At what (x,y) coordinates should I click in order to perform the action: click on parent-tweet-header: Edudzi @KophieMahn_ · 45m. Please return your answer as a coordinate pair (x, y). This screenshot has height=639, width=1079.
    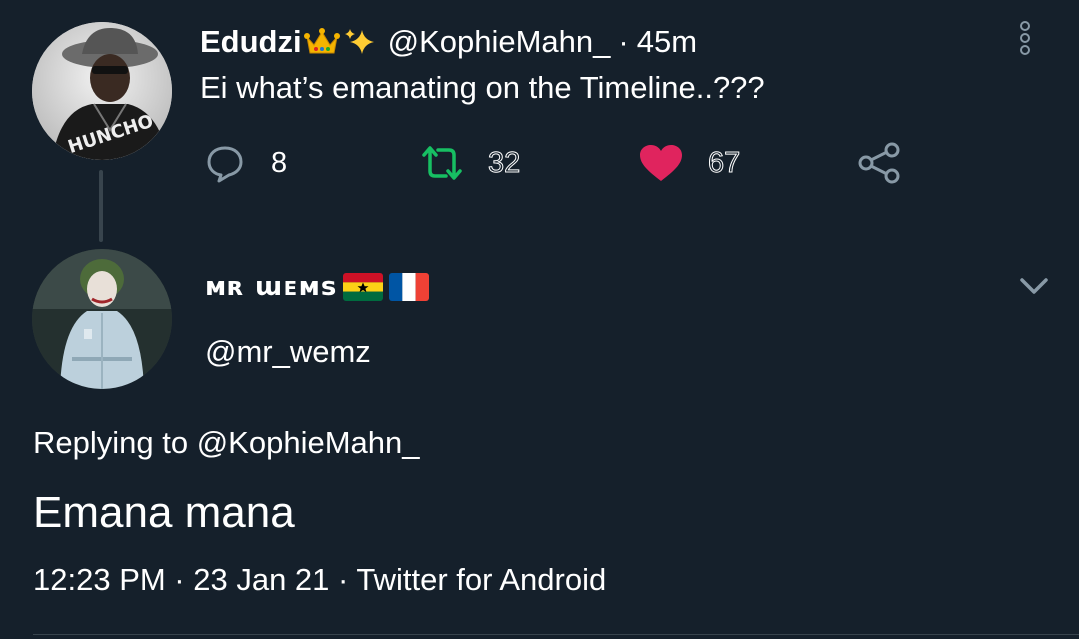
    Looking at the image, I should click on (448, 42).